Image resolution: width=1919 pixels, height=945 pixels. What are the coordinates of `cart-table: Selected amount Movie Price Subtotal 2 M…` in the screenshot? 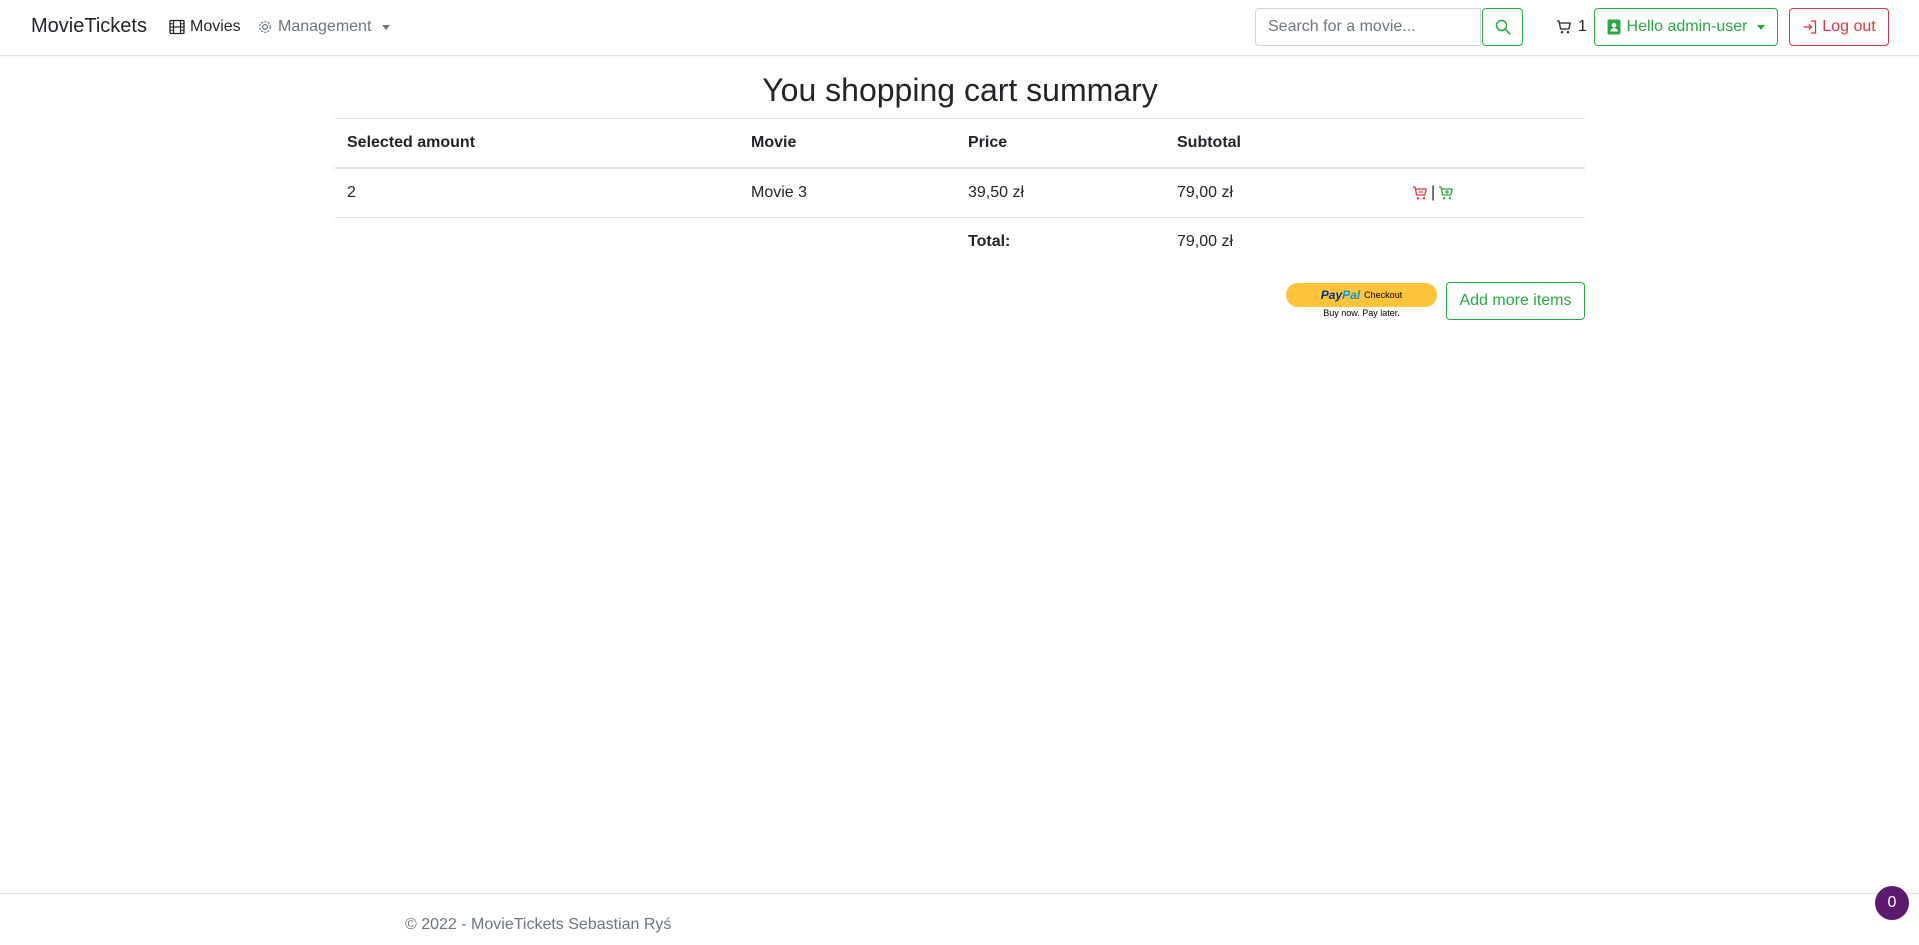 It's located at (960, 192).